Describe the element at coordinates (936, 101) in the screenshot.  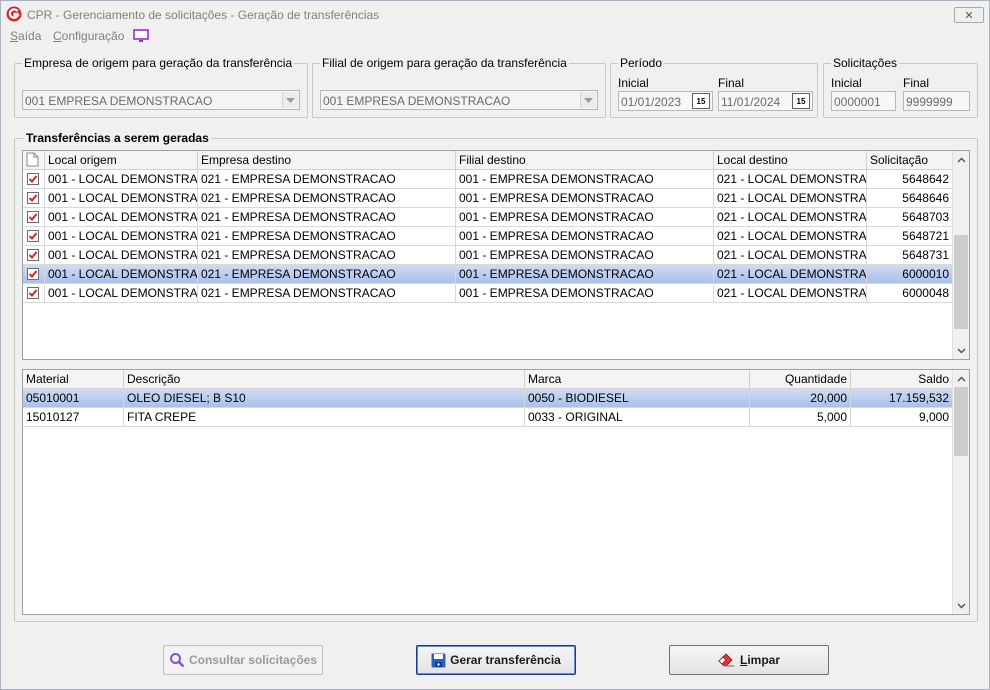
I see `sol-final-input: 9999999` at that location.